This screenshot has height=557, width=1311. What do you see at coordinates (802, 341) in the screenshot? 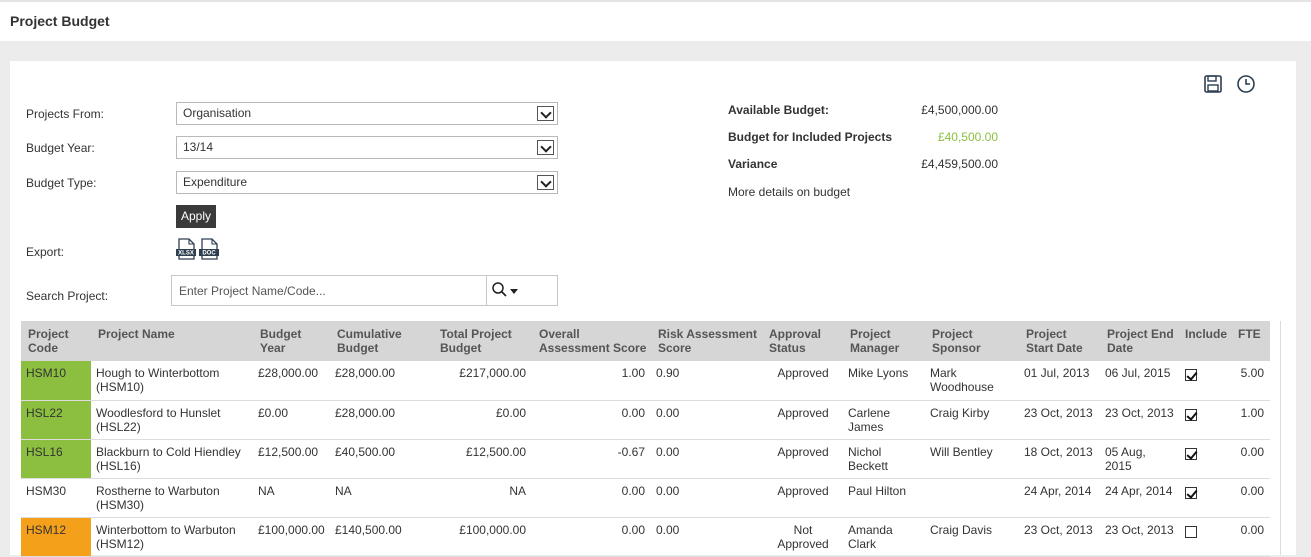
I see `column-header: Approval Status` at bounding box center [802, 341].